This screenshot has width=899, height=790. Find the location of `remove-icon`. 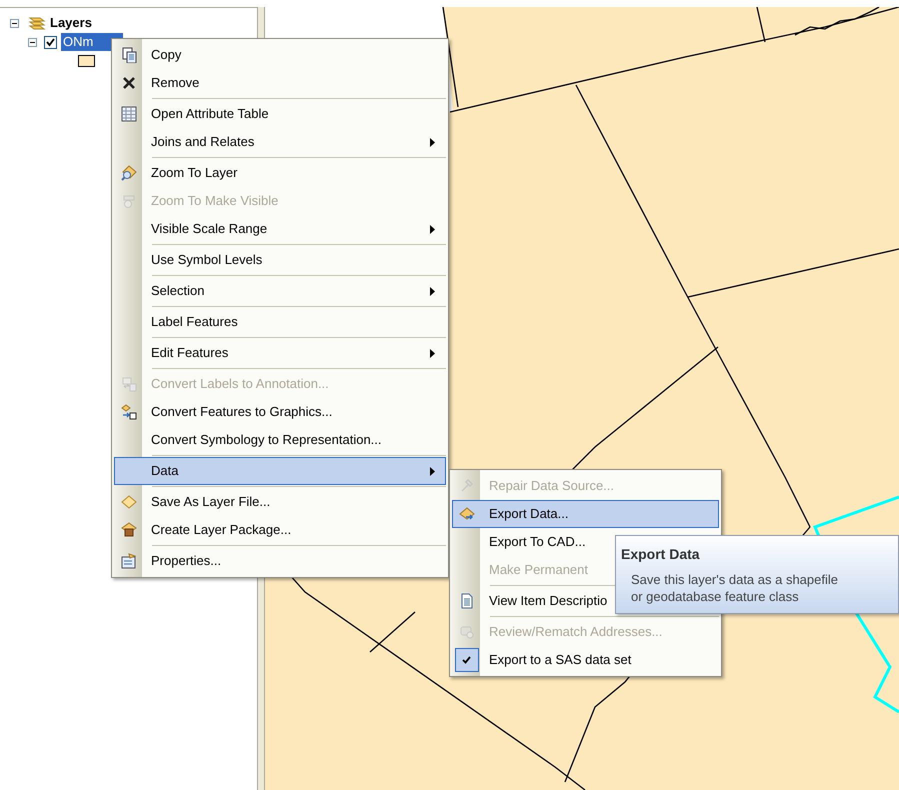

remove-icon is located at coordinates (128, 83).